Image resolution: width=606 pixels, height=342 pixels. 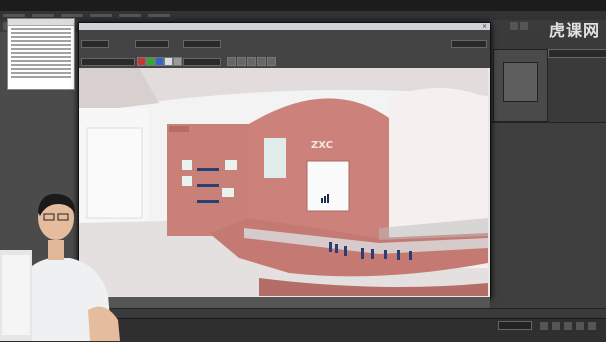 I want to click on render-setup-icon, so click(x=524, y=26).